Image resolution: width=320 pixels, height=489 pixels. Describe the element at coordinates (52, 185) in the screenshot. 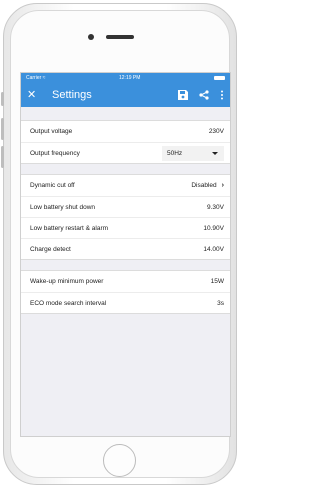

I see `setting-label: Dynamic cut off` at that location.